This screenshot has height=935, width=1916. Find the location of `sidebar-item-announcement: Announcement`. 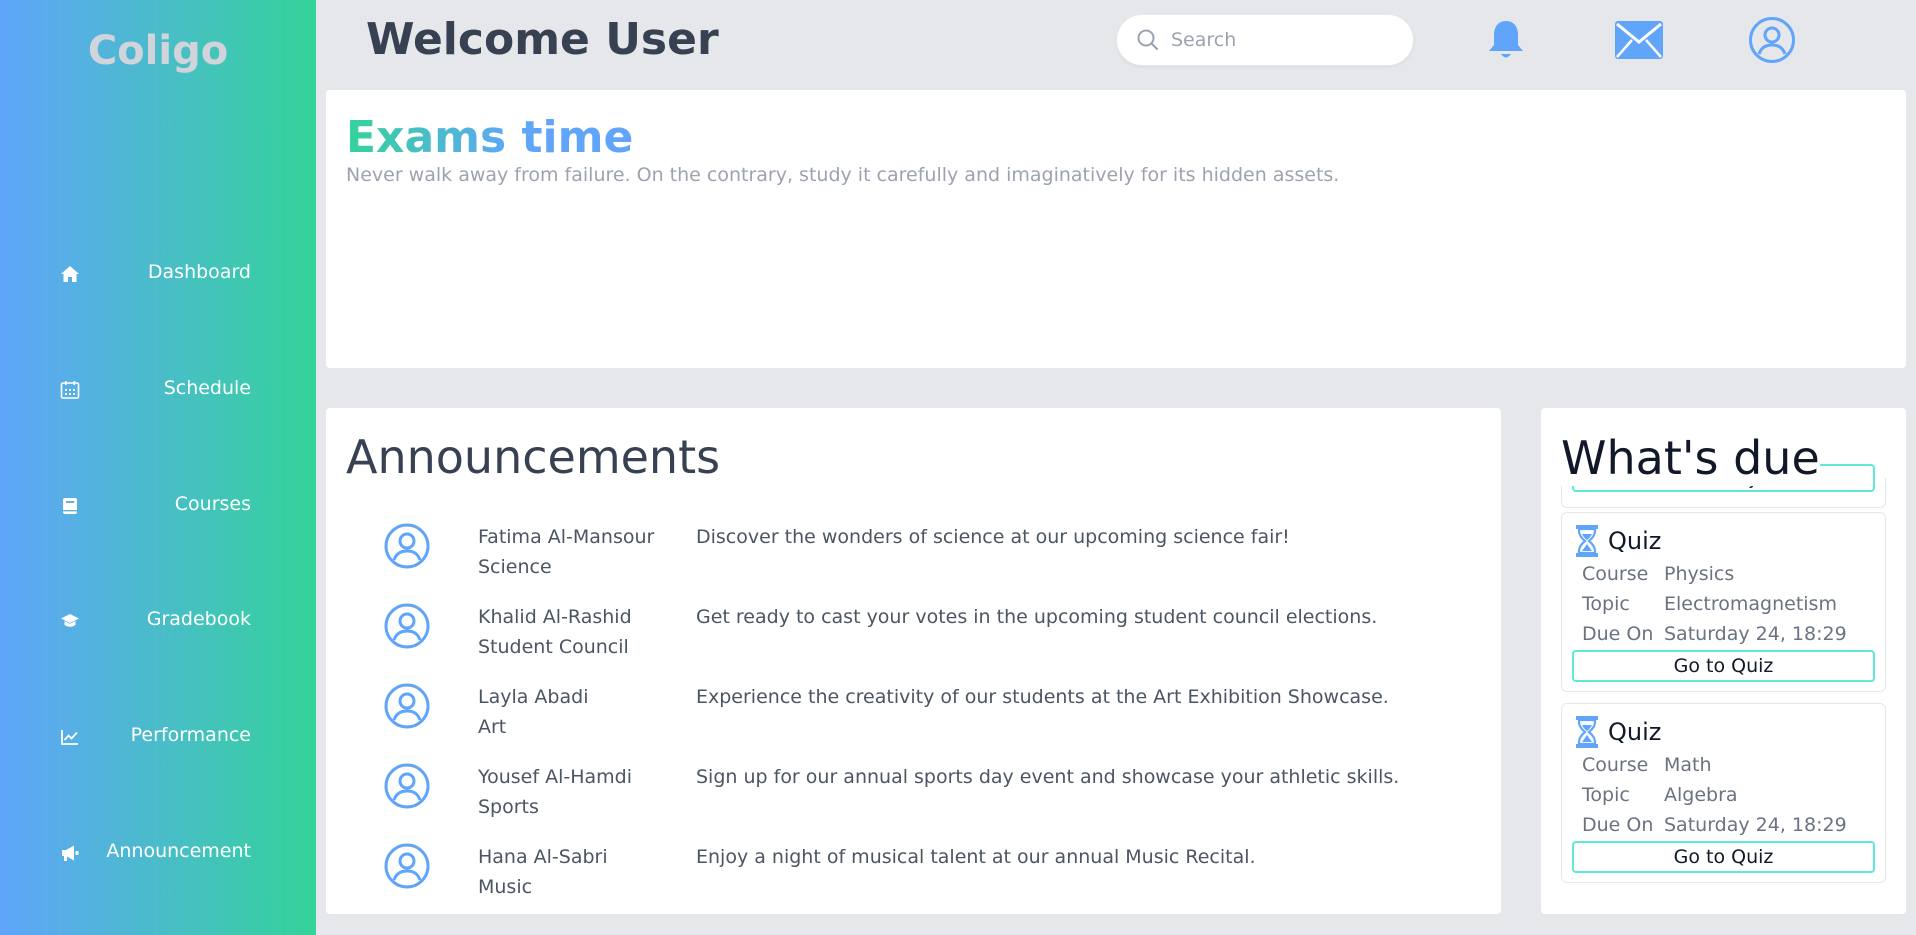

sidebar-item-announcement: Announcement is located at coordinates (158, 852).